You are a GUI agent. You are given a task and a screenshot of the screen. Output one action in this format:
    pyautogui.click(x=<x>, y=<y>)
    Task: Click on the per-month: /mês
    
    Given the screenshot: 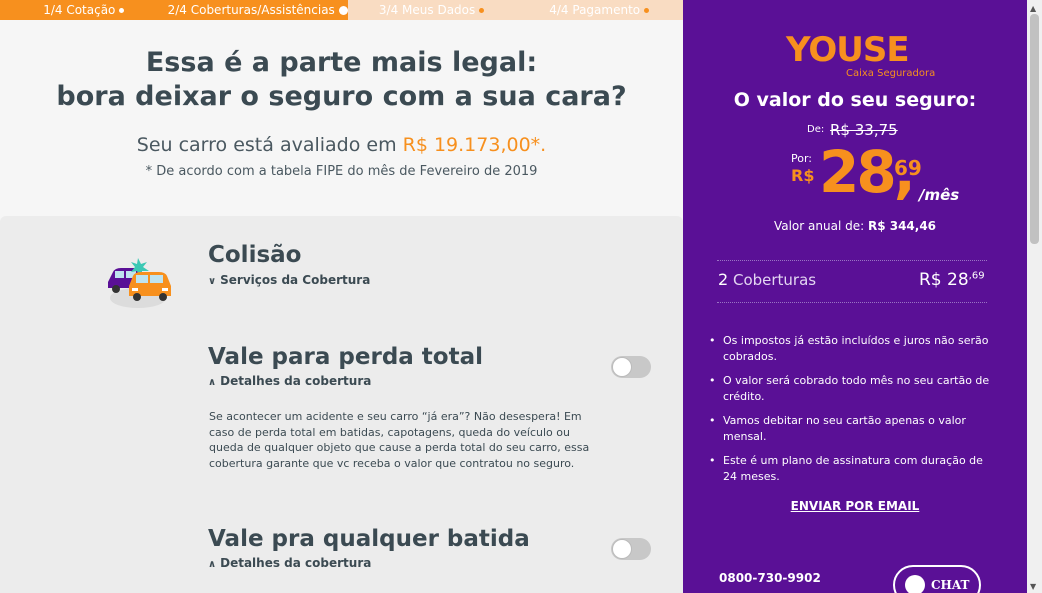 What is the action you would take?
    pyautogui.click(x=939, y=195)
    